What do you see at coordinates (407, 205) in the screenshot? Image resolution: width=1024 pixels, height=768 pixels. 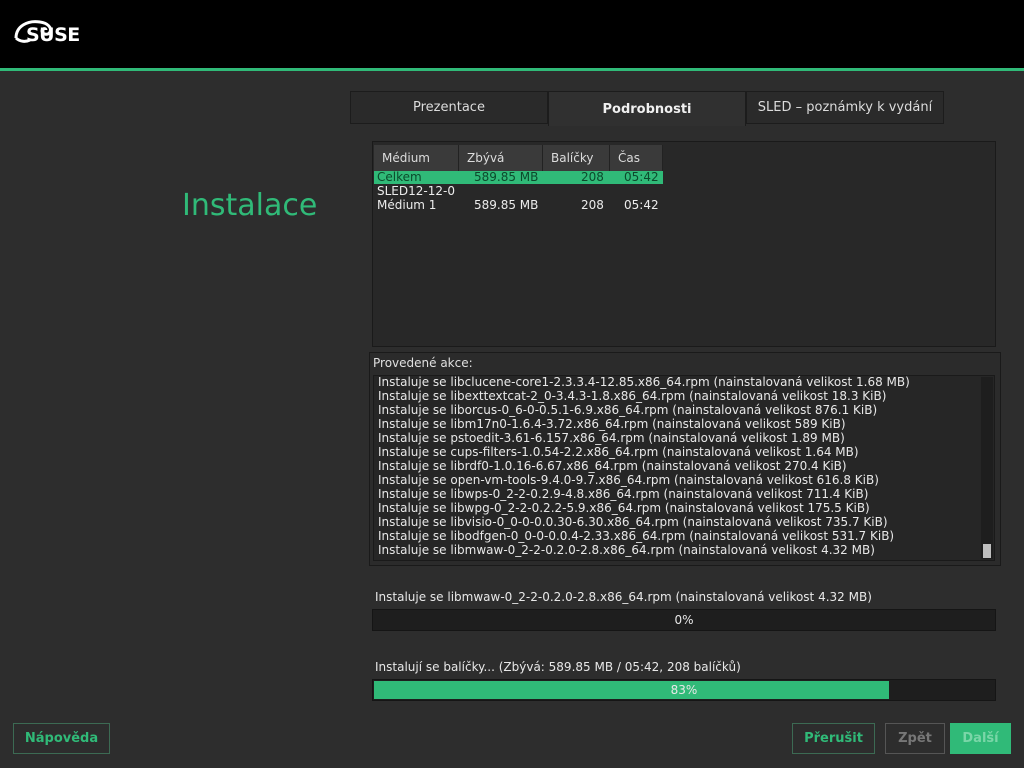 I see `cell-medium: Médium 1` at bounding box center [407, 205].